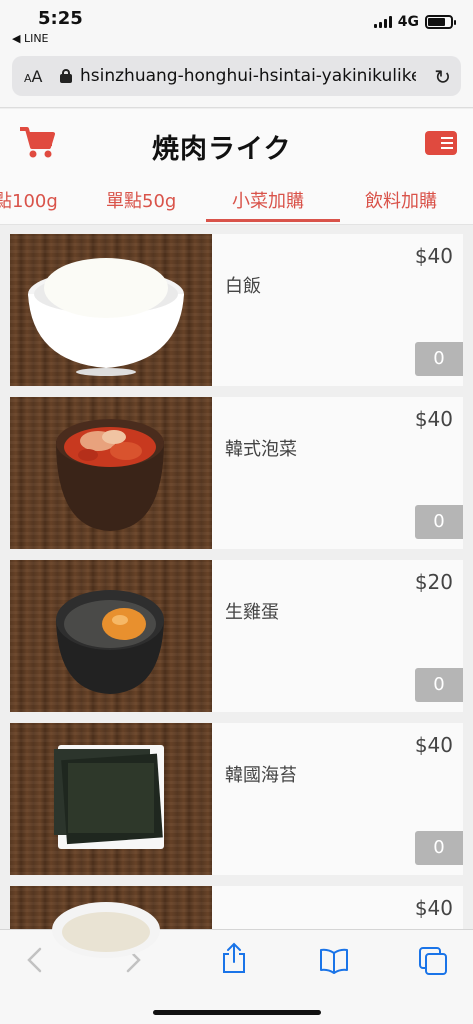  What do you see at coordinates (334, 963) in the screenshot?
I see `bookmarks-icon` at bounding box center [334, 963].